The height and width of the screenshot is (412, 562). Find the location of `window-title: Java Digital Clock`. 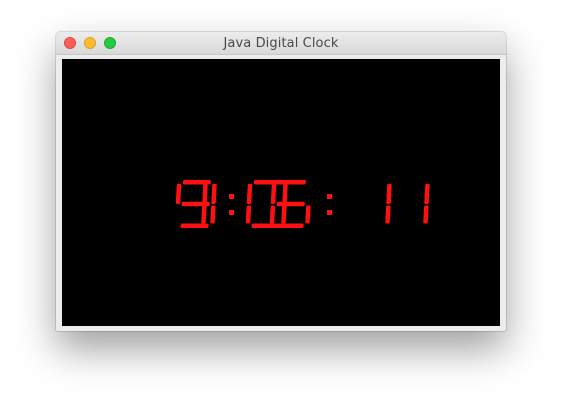

window-title: Java Digital Clock is located at coordinates (281, 43).